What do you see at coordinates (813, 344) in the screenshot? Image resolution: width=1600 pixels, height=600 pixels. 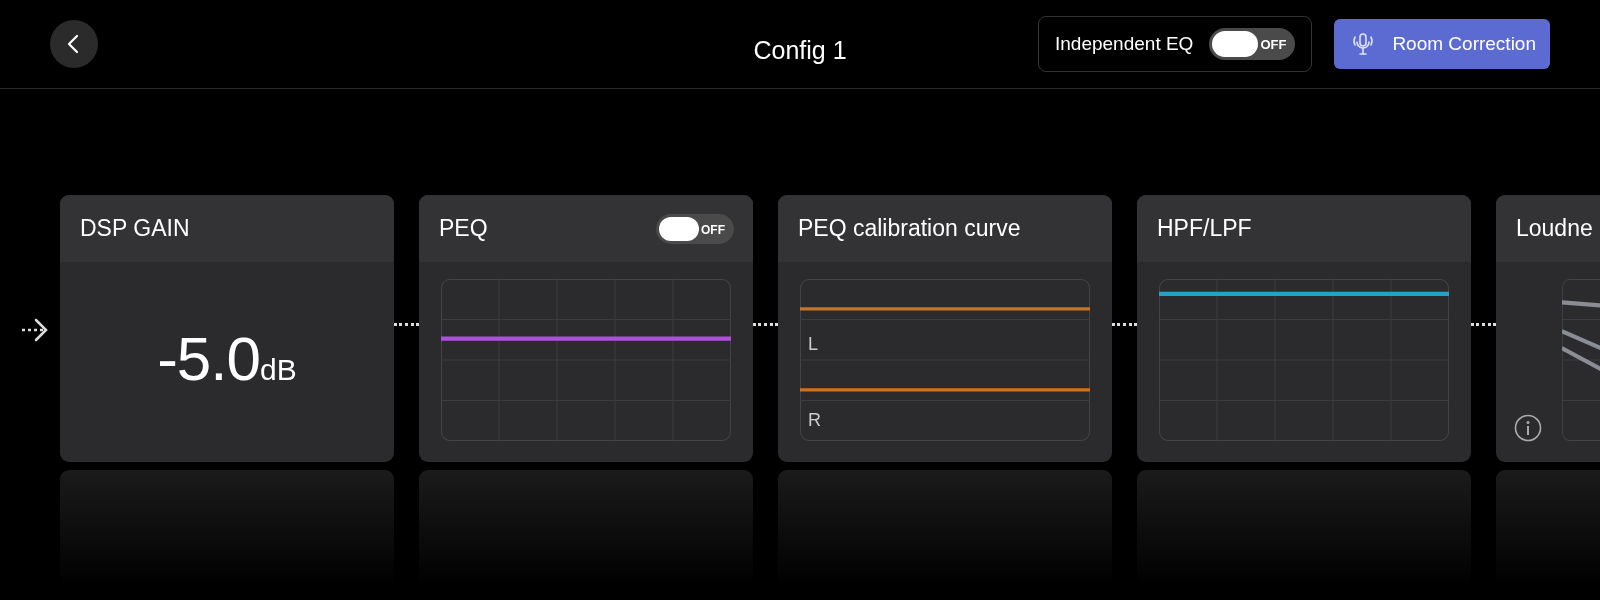 I see `channel-label: L` at bounding box center [813, 344].